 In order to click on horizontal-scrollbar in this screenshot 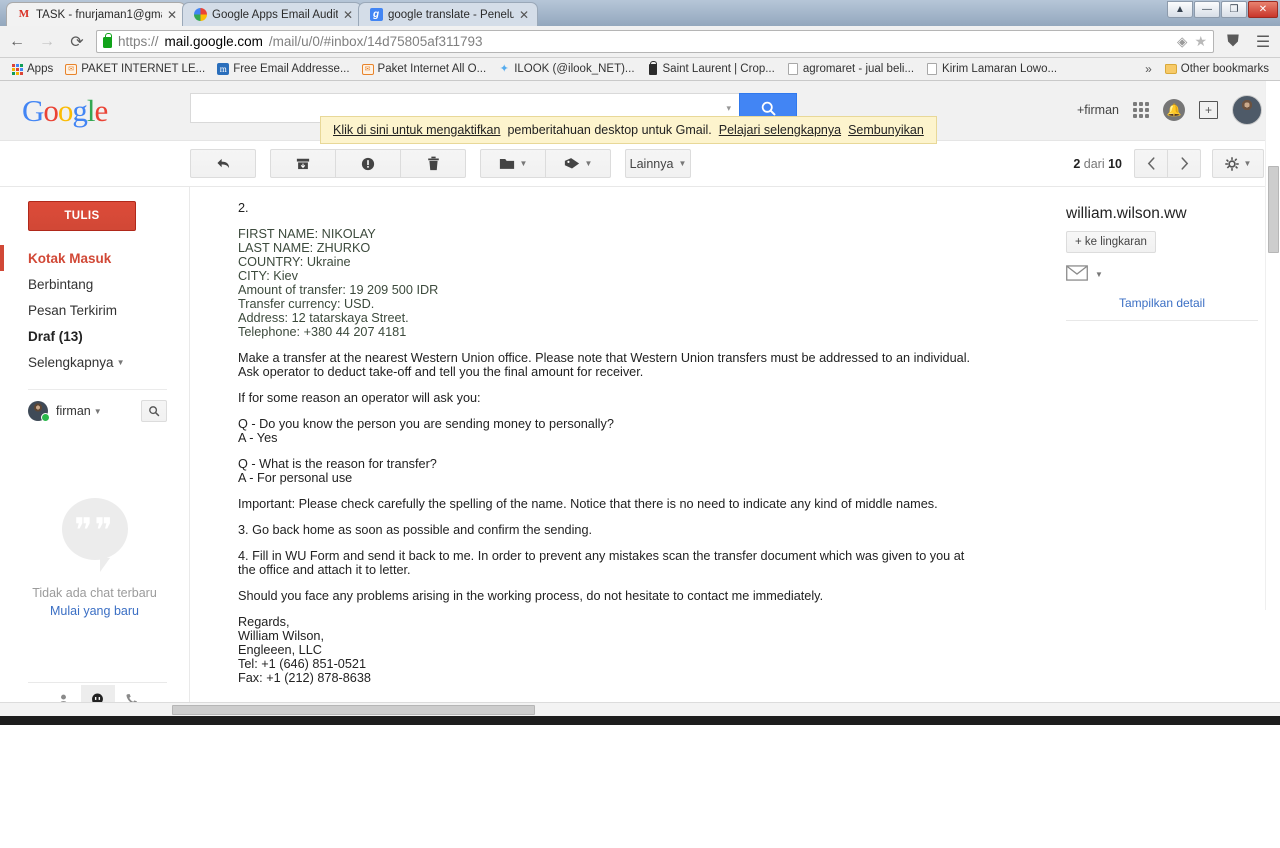, I will do `click(640, 709)`.